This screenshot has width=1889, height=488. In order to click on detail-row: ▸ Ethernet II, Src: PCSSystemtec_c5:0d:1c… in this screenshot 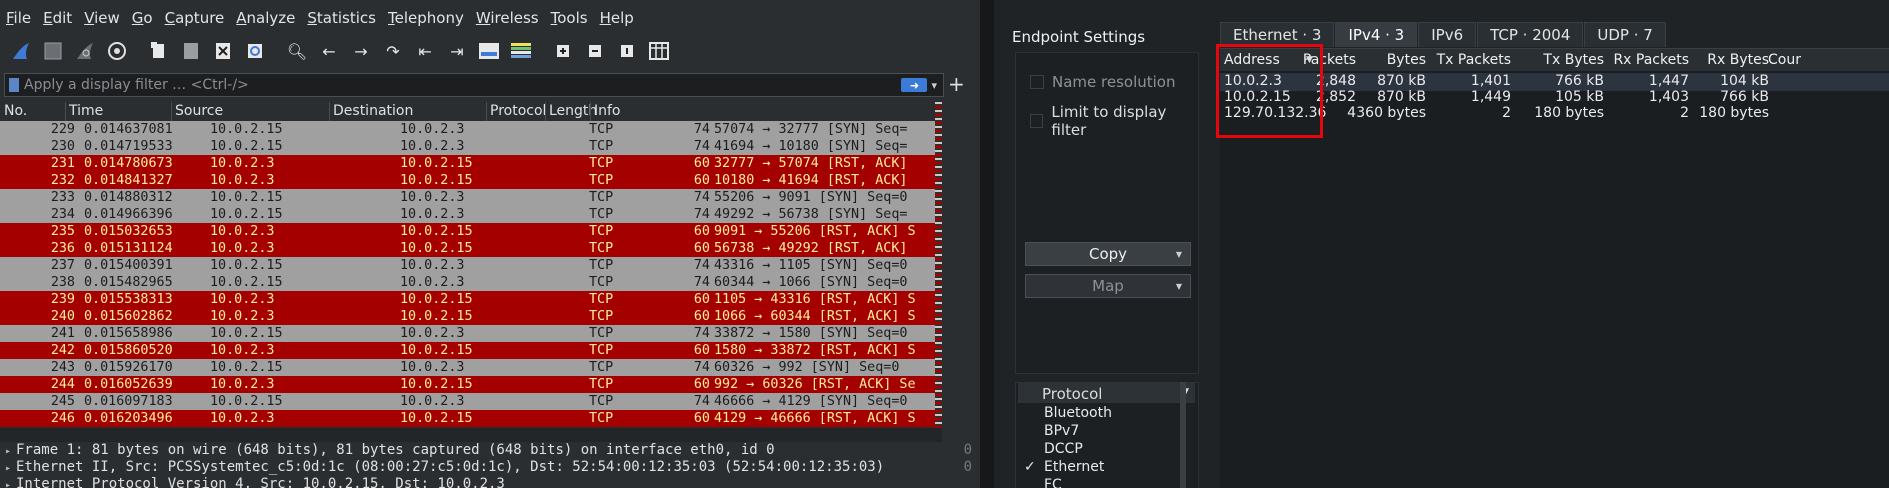, I will do `click(490, 467)`.